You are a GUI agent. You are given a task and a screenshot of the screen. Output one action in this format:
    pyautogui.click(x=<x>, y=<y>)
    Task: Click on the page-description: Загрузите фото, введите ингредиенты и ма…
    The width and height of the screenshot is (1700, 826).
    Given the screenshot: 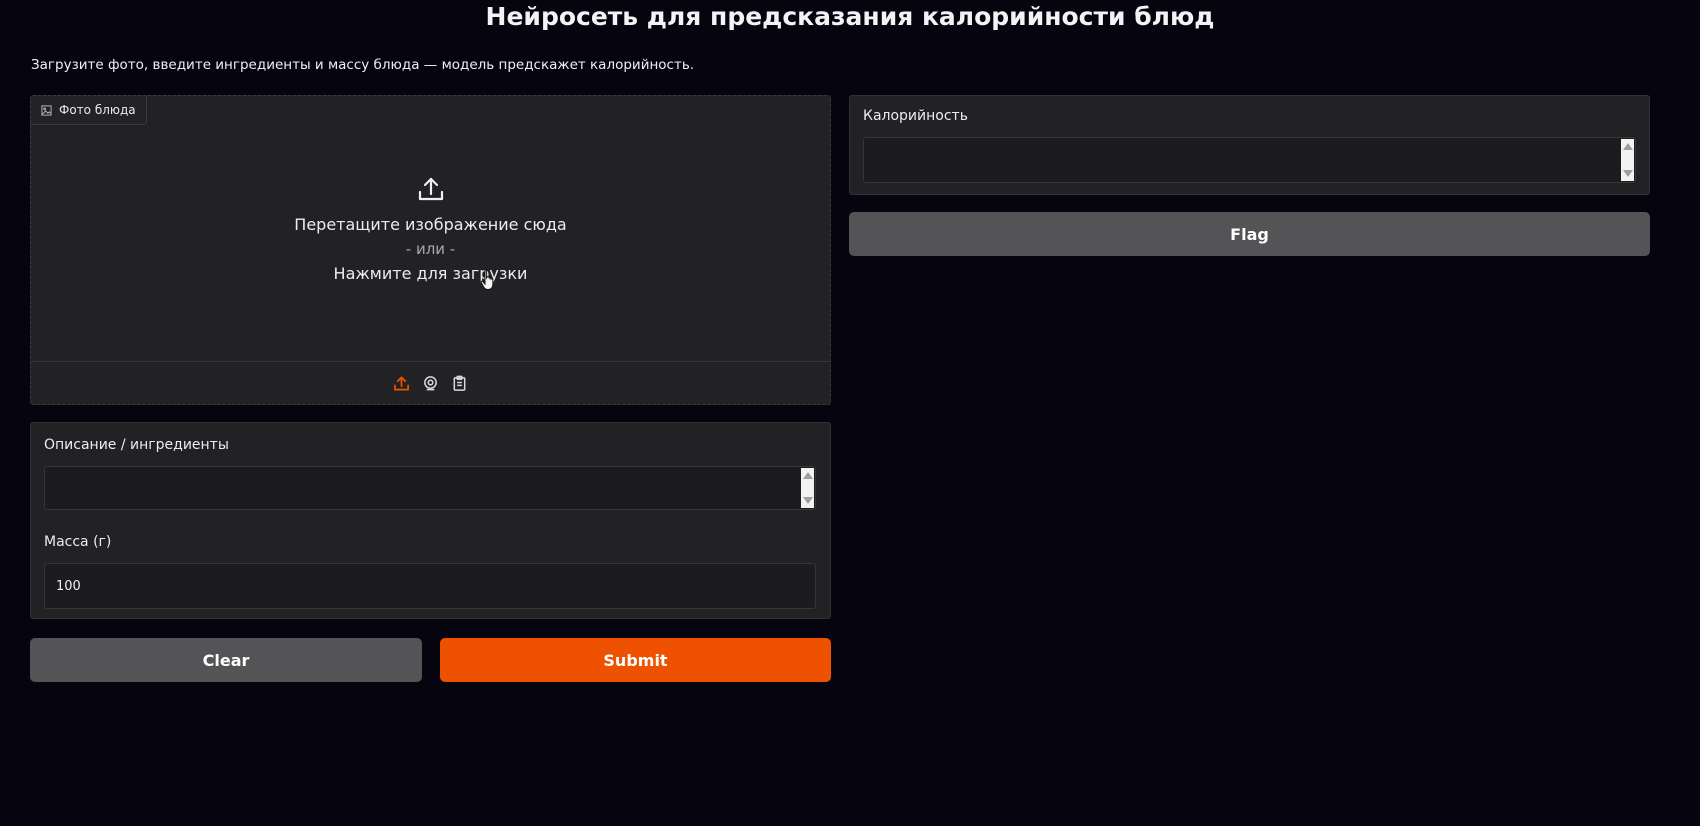 What is the action you would take?
    pyautogui.click(x=363, y=65)
    